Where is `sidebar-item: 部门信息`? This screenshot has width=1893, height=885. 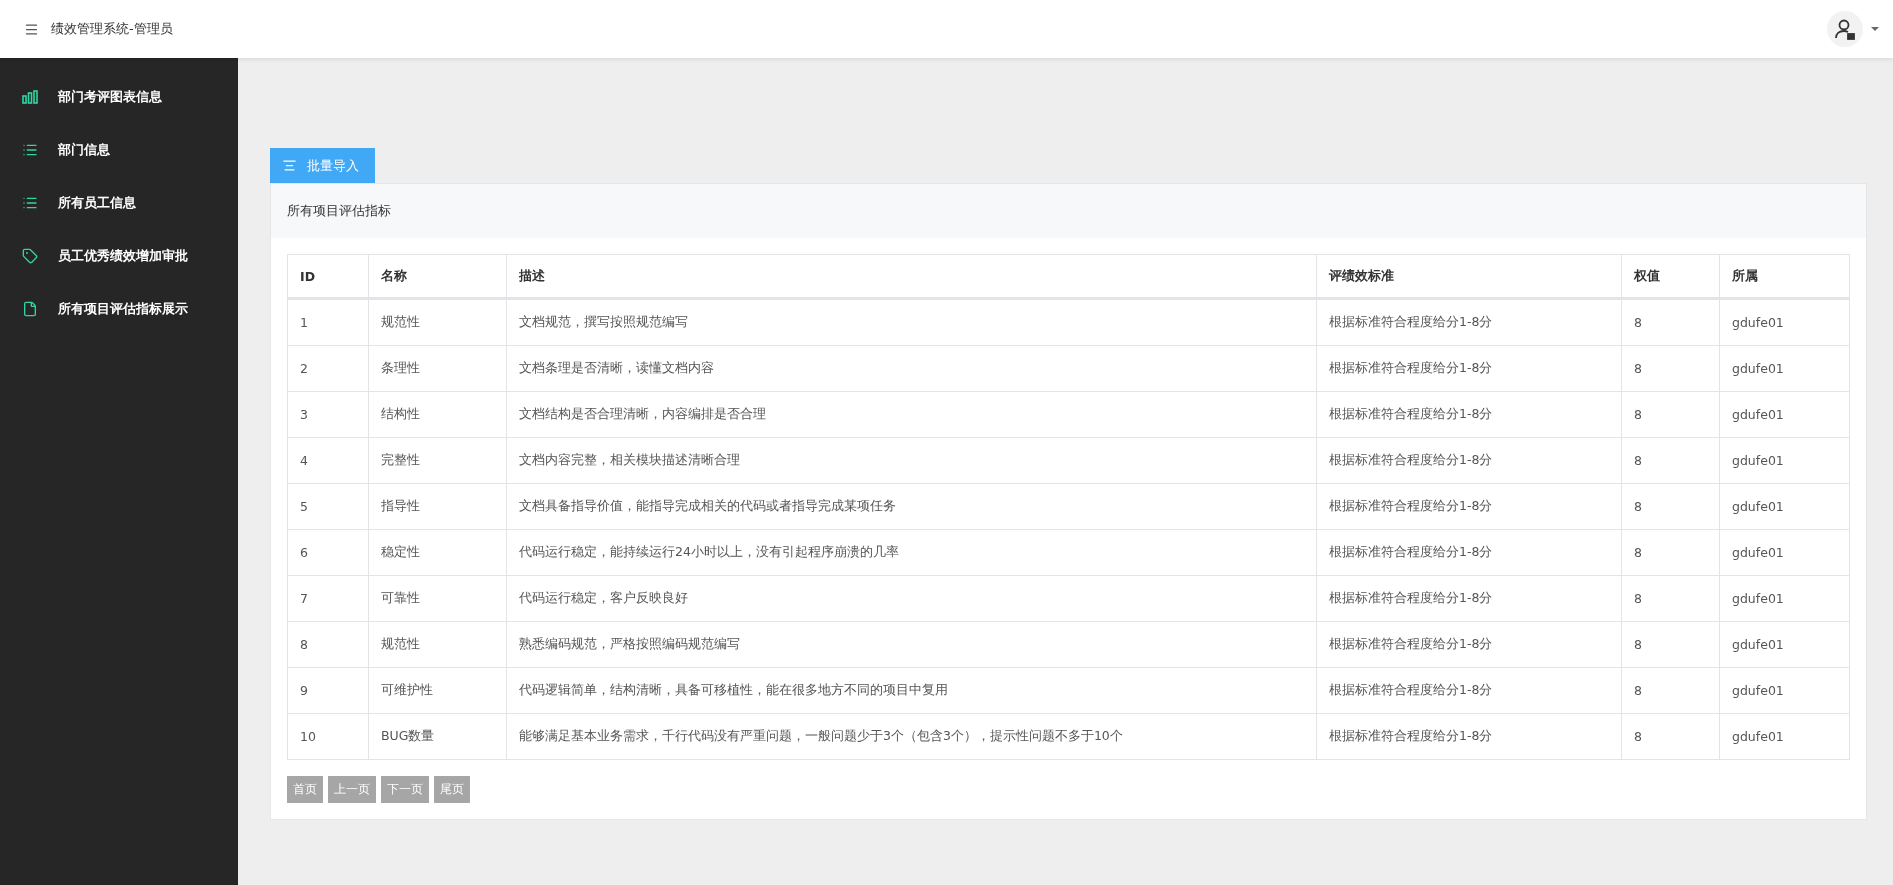
sidebar-item: 部门信息 is located at coordinates (119, 149).